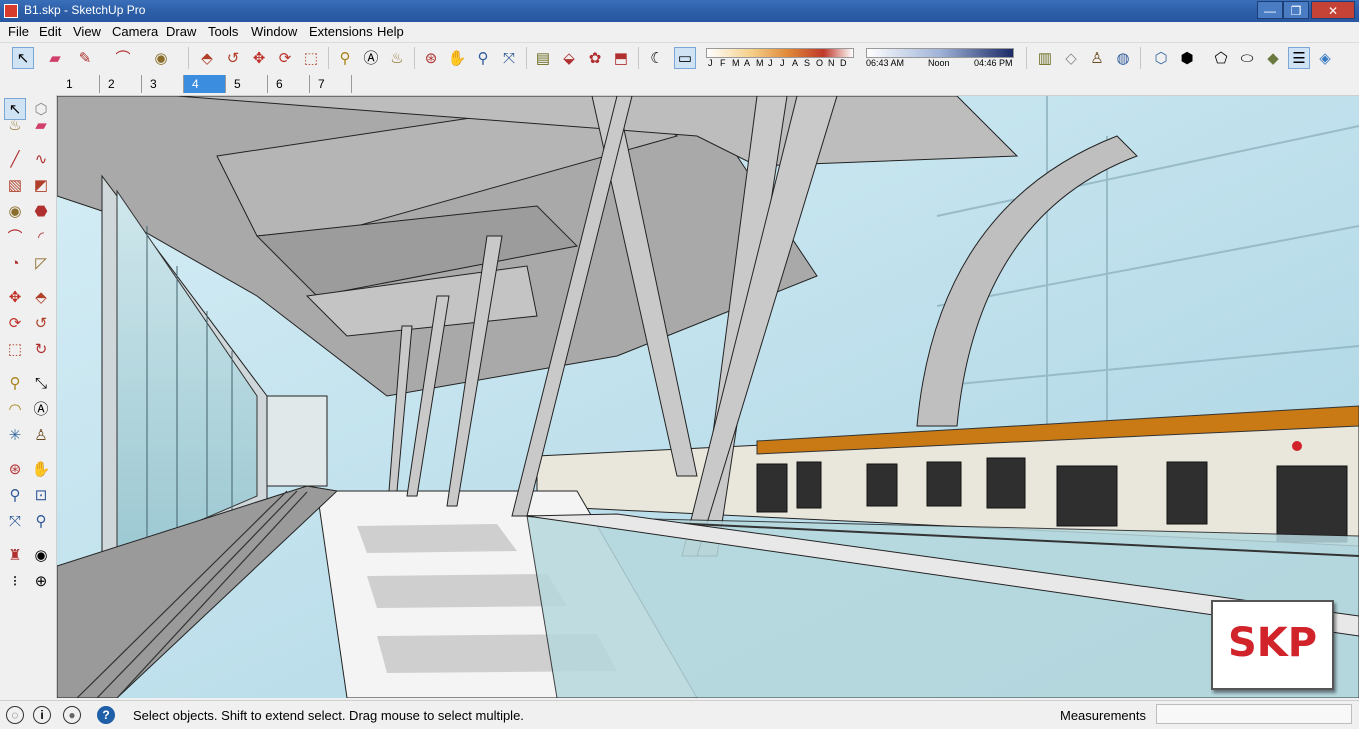  Describe the element at coordinates (289, 84) in the screenshot. I see `scene-tab-6: 6` at that location.